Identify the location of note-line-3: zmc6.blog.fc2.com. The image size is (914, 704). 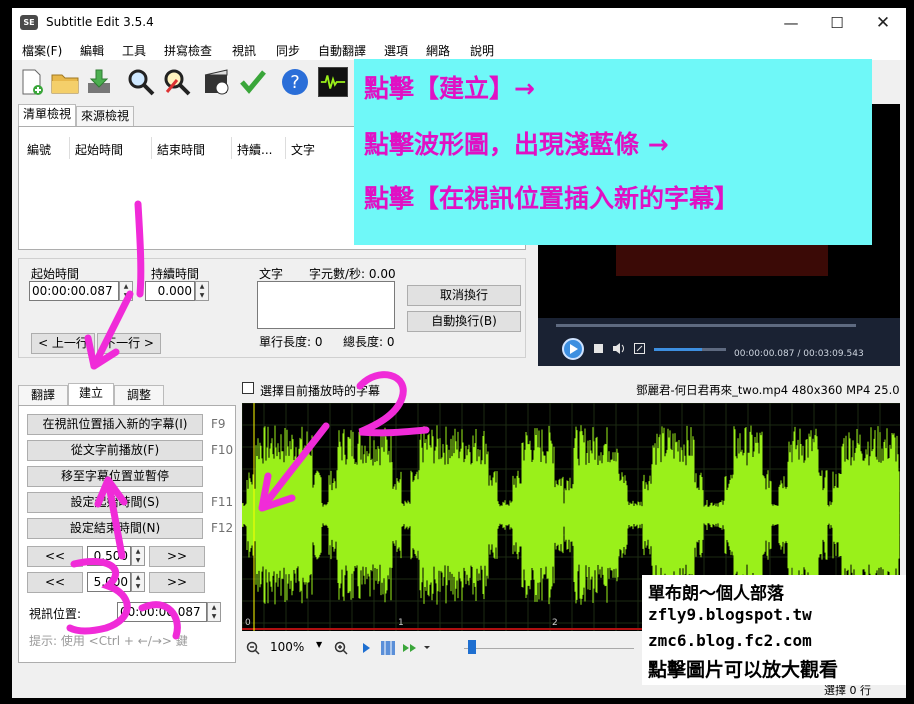
(730, 640).